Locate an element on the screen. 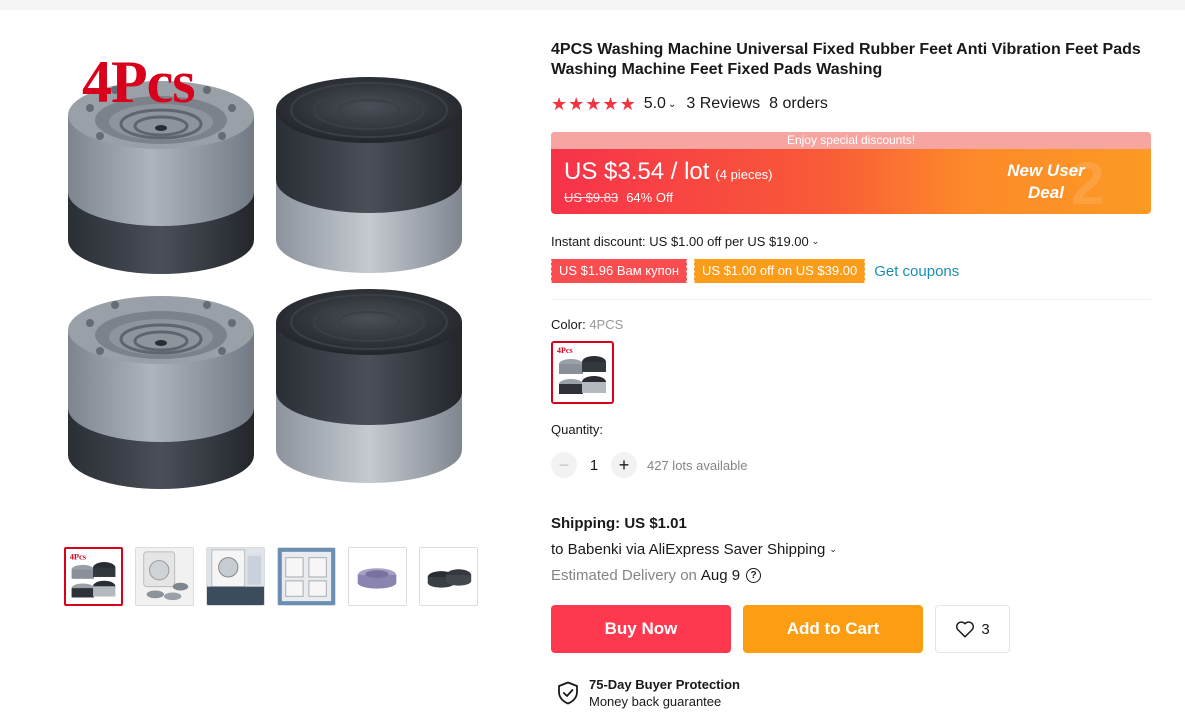 The image size is (1185, 726). heart-icon is located at coordinates (965, 629).